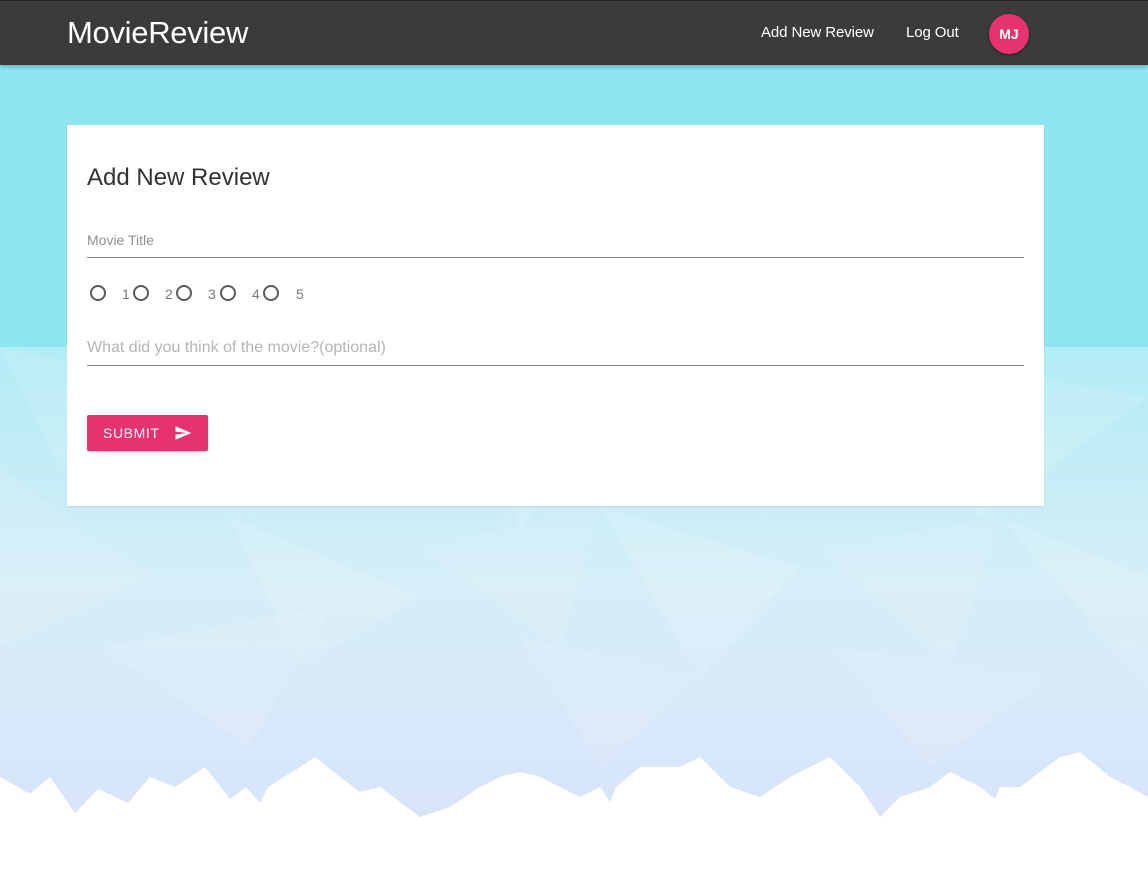  What do you see at coordinates (300, 294) in the screenshot?
I see `rating-label-5: 5` at bounding box center [300, 294].